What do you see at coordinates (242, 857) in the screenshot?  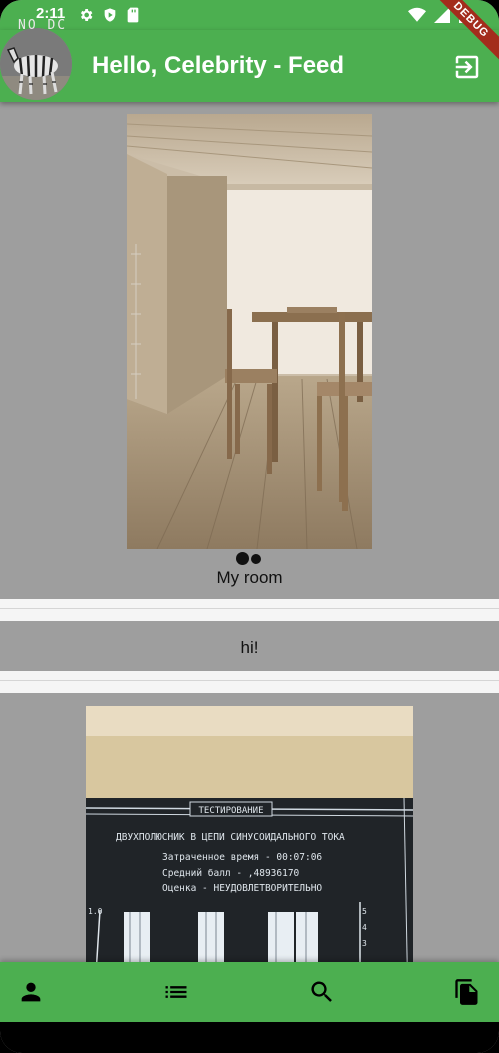 I see `screen-line-1: Затраченное время - 00:07:06` at bounding box center [242, 857].